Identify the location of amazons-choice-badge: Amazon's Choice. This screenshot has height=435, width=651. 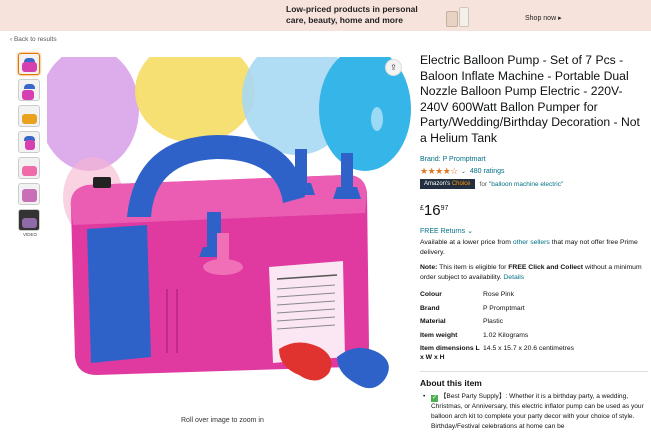
(447, 184).